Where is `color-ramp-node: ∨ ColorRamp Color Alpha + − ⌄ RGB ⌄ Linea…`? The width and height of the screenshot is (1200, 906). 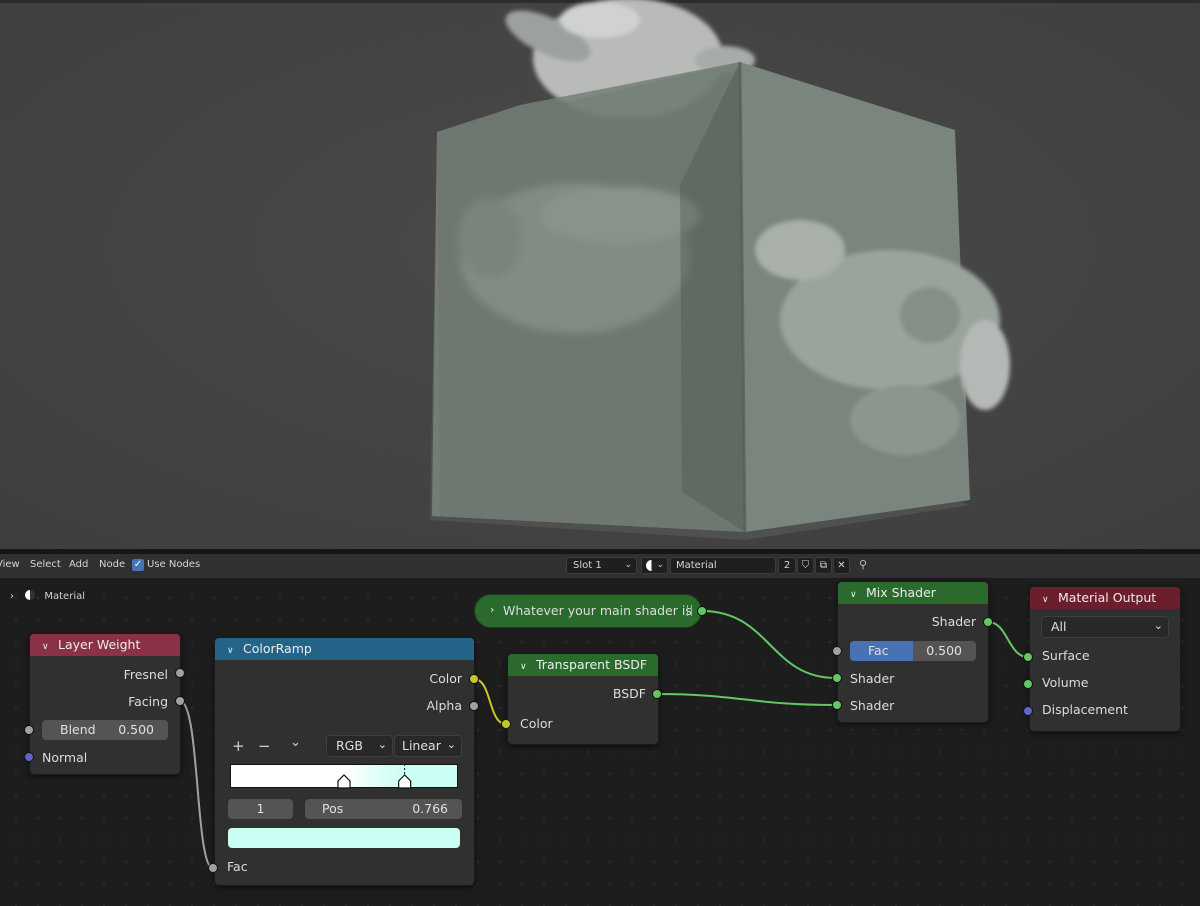 color-ramp-node: ∨ ColorRamp Color Alpha + − ⌄ RGB ⌄ Linea… is located at coordinates (344, 761).